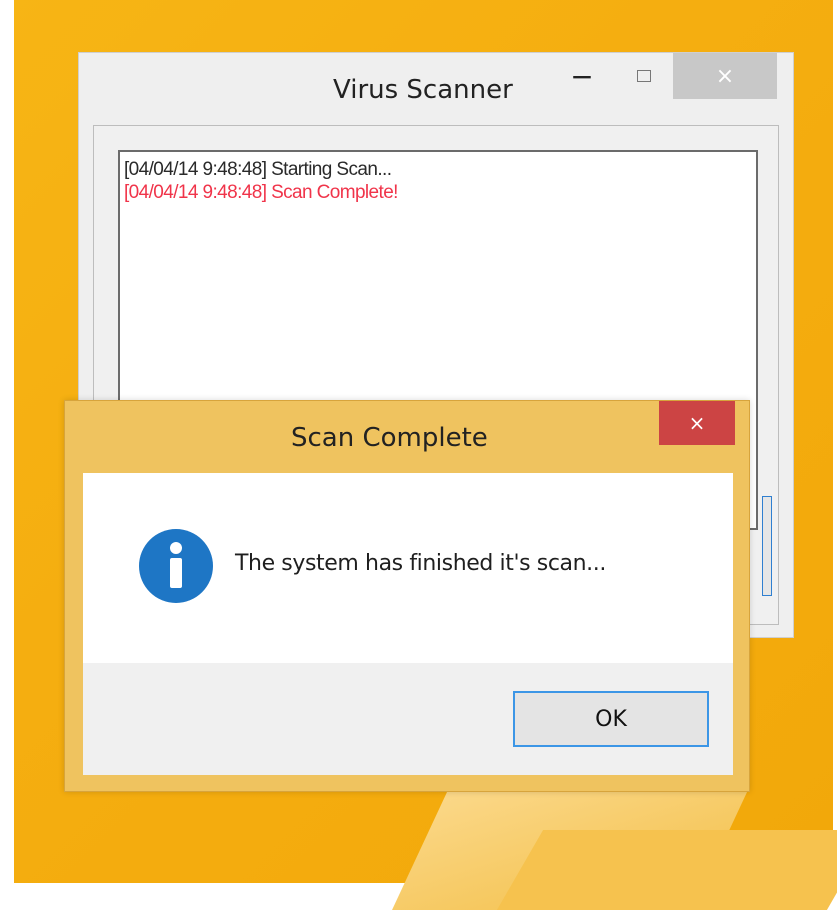  What do you see at coordinates (176, 566) in the screenshot?
I see `info-icon` at bounding box center [176, 566].